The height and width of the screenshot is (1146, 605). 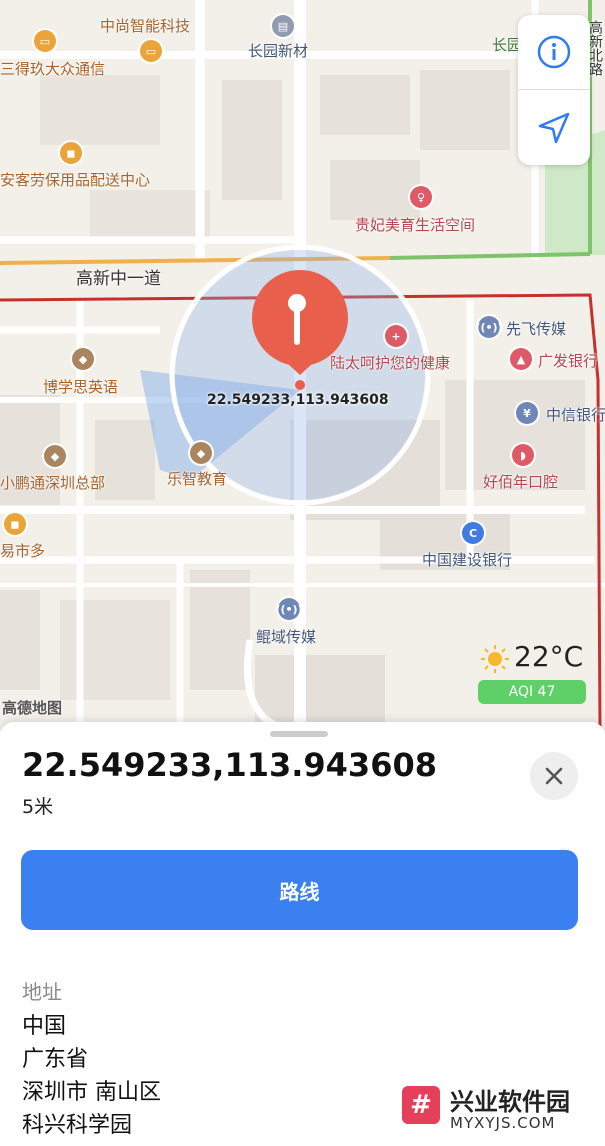 What do you see at coordinates (532, 692) in the screenshot?
I see `aqi-badge: AQI 47` at bounding box center [532, 692].